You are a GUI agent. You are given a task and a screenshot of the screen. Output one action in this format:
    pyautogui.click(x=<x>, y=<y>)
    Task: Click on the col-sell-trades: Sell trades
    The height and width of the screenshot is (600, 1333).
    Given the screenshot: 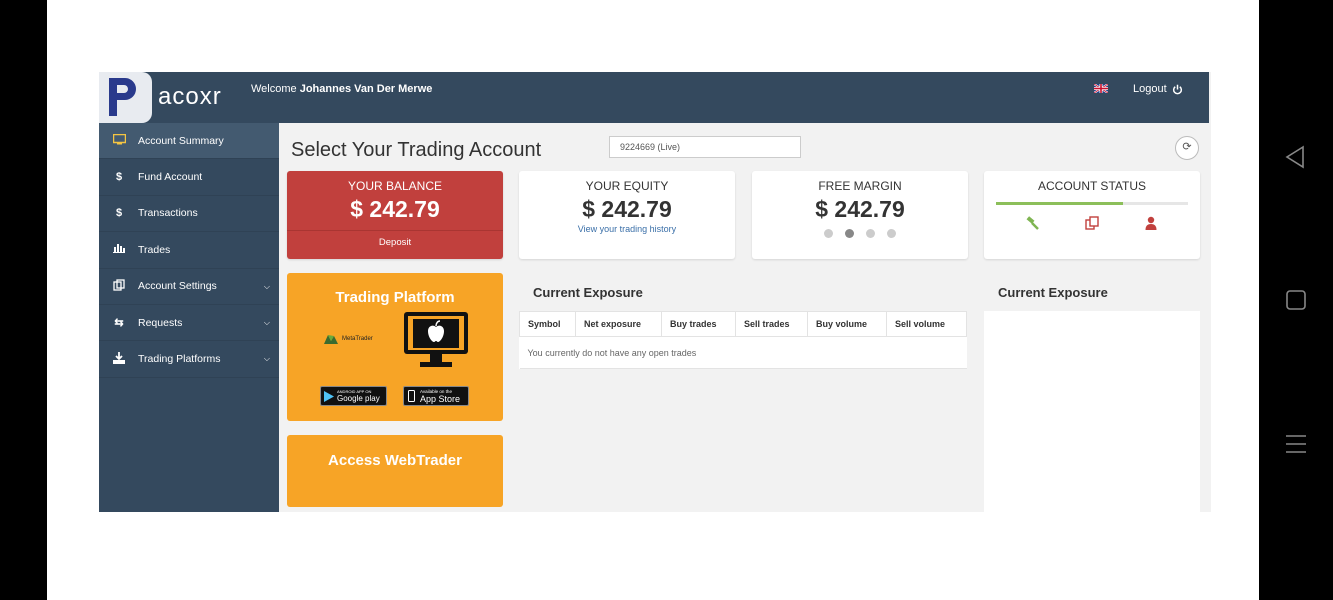 What is the action you would take?
    pyautogui.click(x=771, y=324)
    